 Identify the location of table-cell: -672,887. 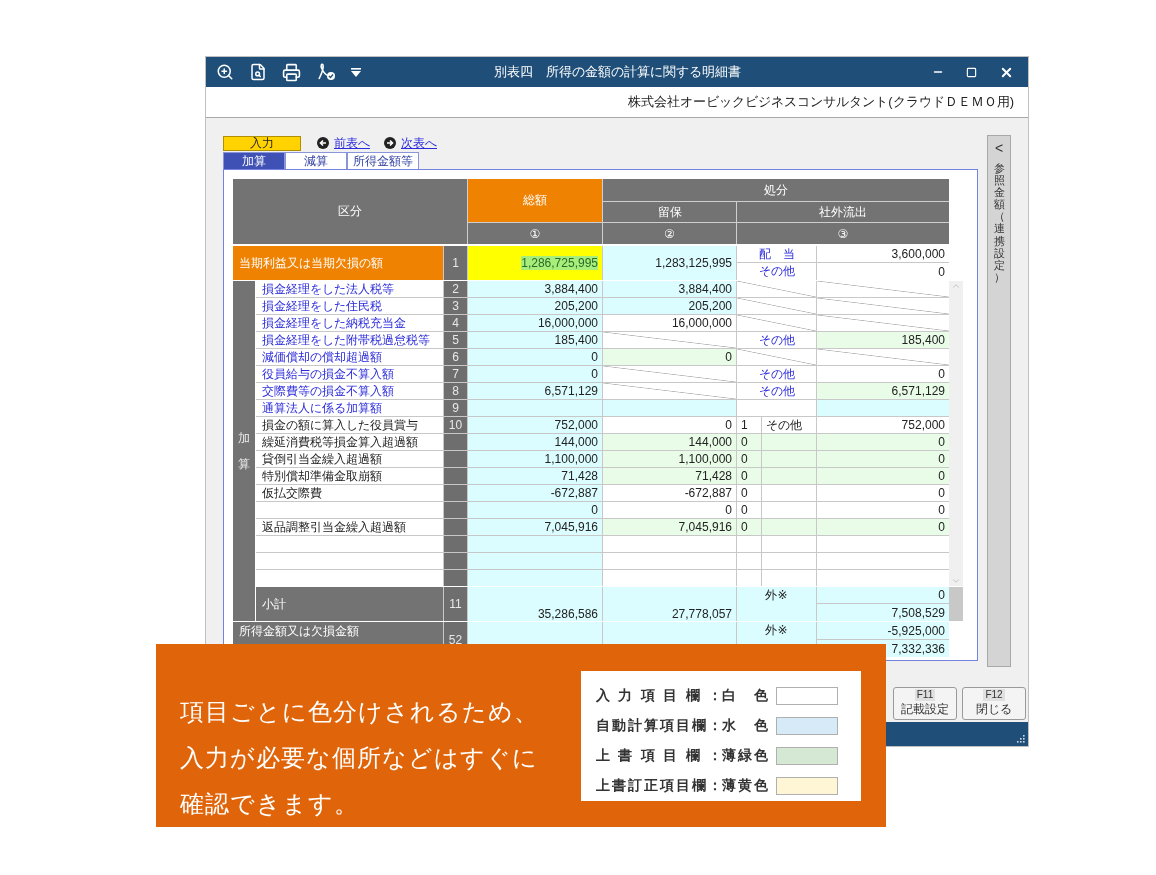
(669, 493).